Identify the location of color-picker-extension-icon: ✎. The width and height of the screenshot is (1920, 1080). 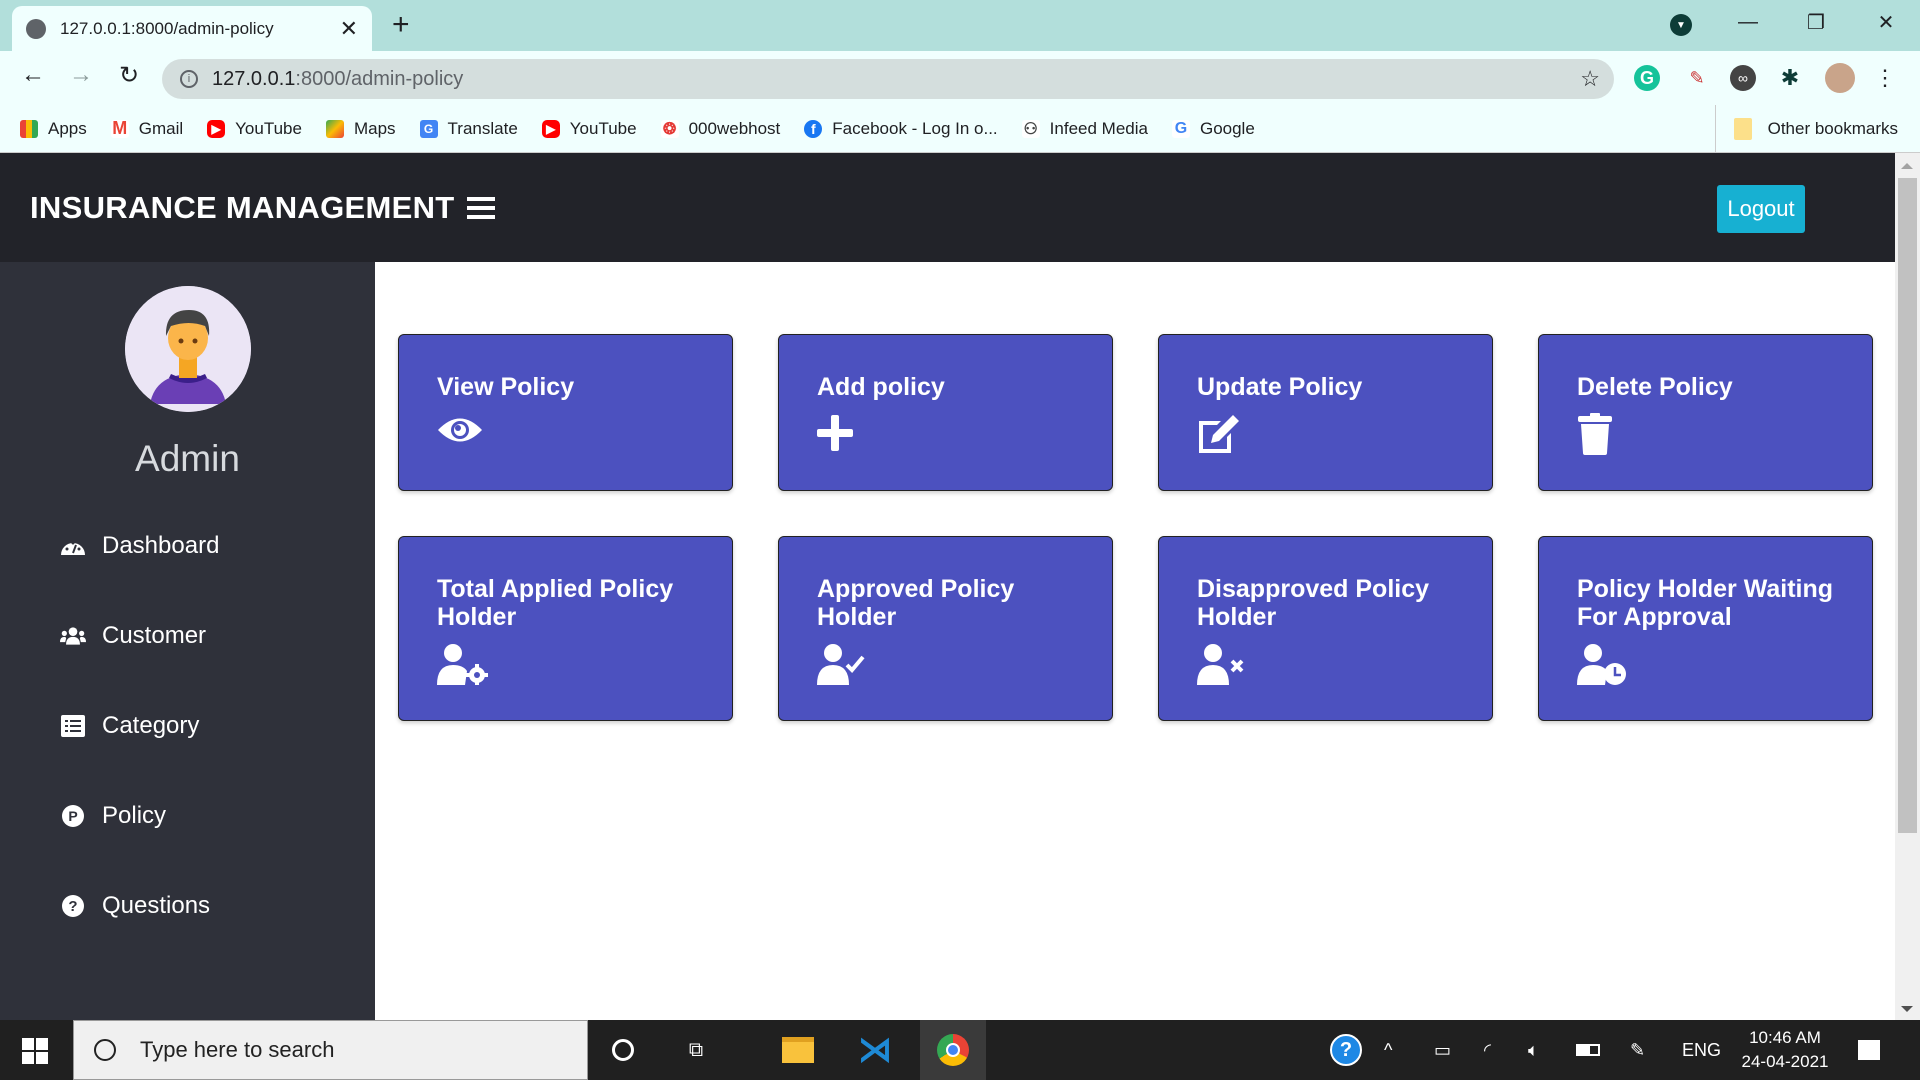
(1697, 78).